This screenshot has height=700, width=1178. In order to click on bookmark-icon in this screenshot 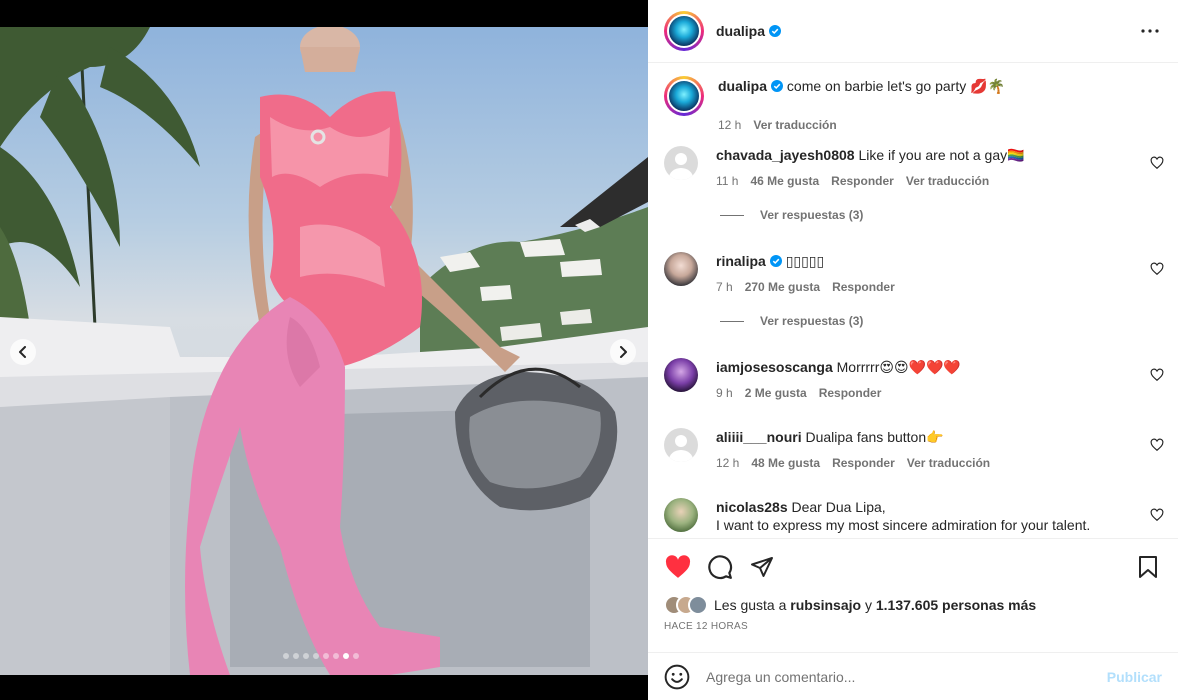, I will do `click(1148, 567)`.